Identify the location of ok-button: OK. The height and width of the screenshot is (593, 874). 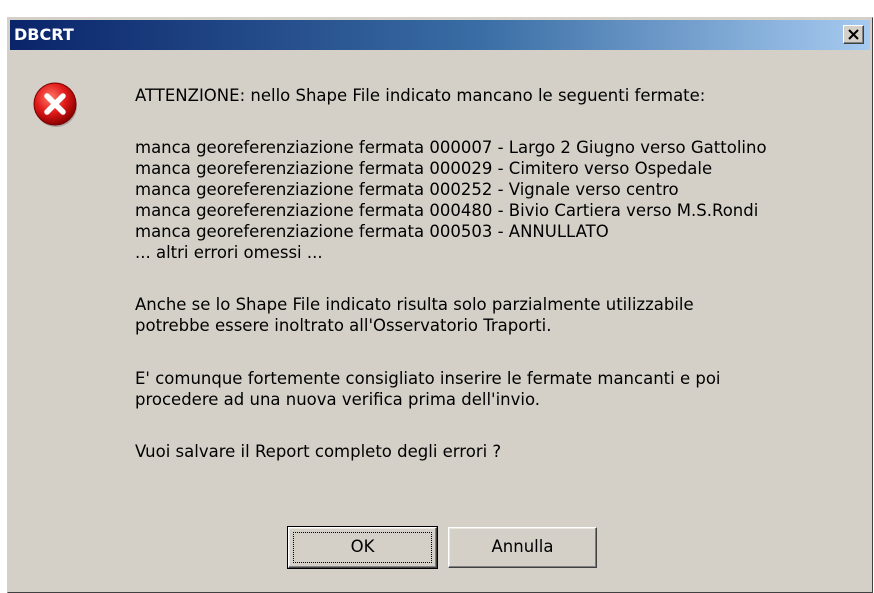
(362, 547).